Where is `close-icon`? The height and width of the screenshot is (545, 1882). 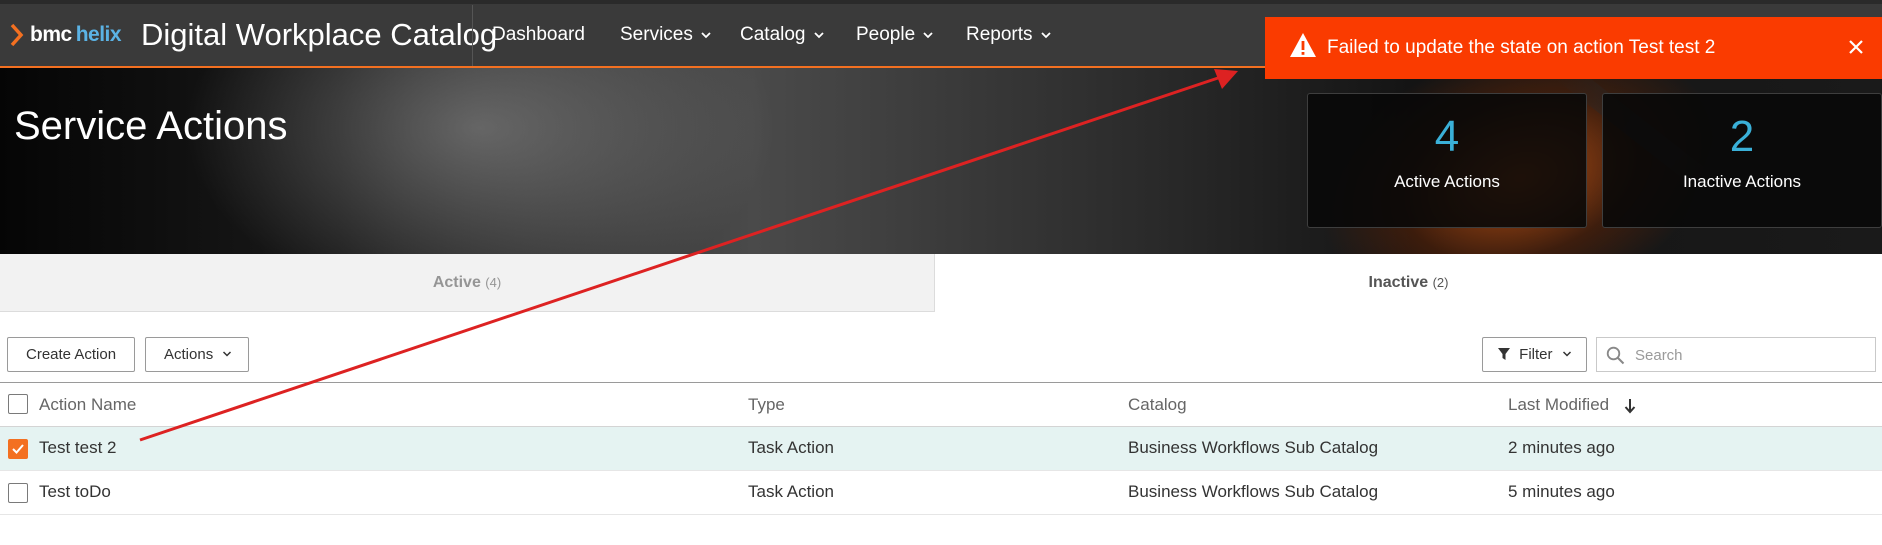
close-icon is located at coordinates (1856, 47).